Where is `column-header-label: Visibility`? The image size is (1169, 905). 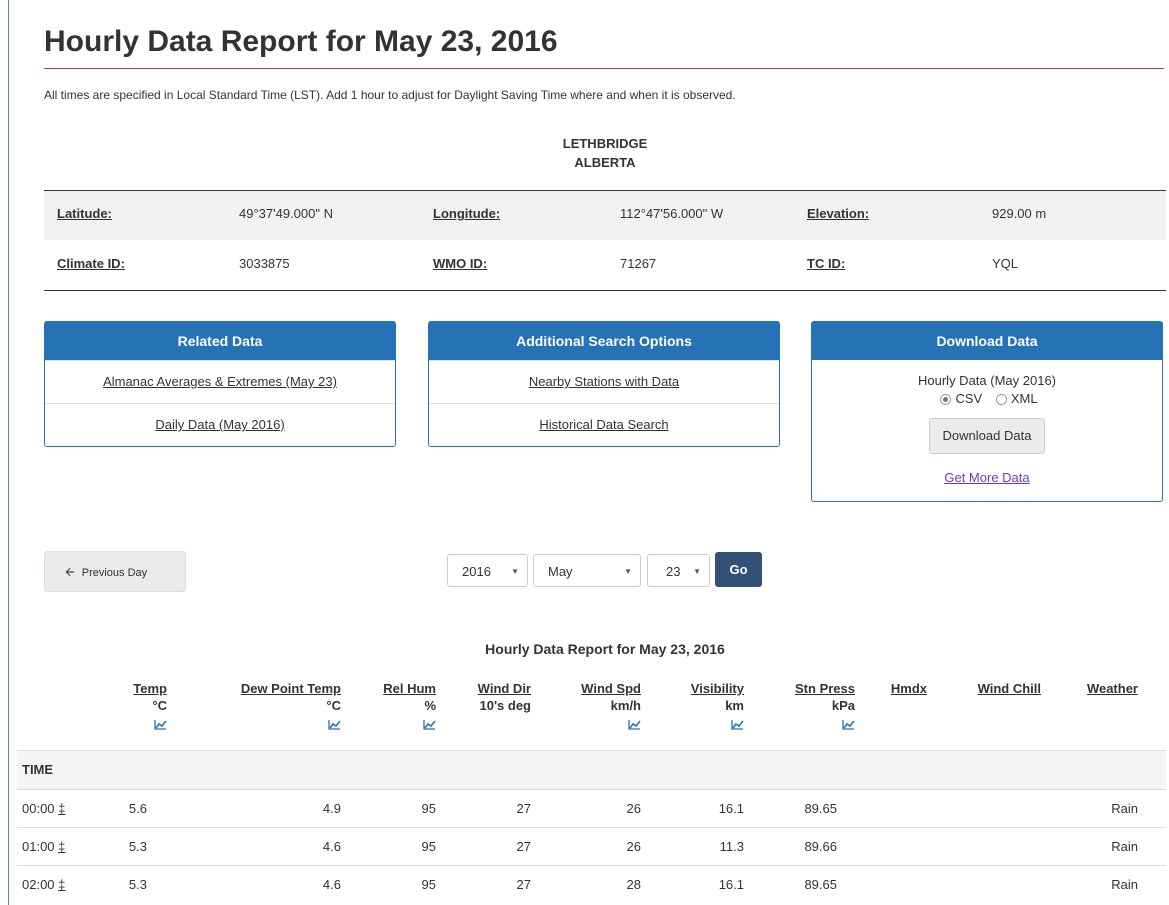 column-header-label: Visibility is located at coordinates (699, 688).